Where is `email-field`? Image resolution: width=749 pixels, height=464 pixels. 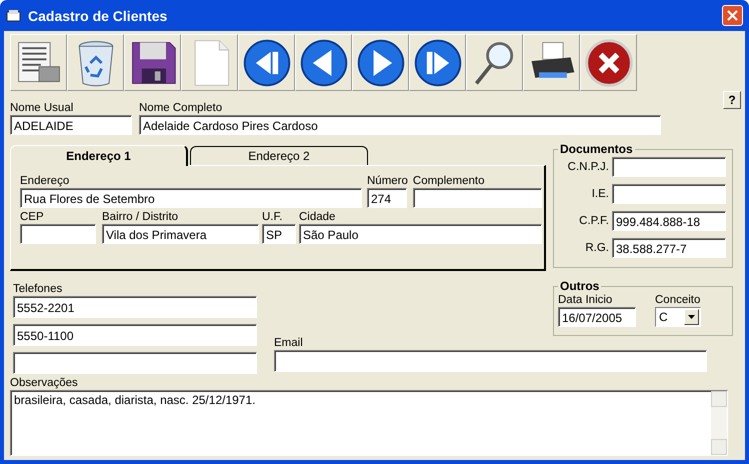 email-field is located at coordinates (490, 361).